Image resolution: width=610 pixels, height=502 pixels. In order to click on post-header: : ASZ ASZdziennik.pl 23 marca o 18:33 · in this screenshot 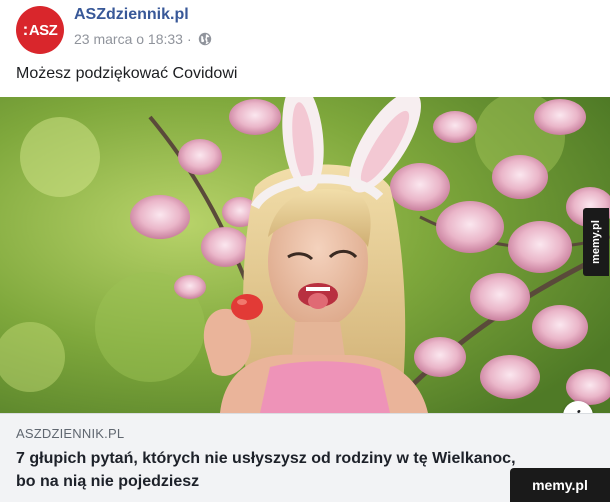, I will do `click(305, 28)`.